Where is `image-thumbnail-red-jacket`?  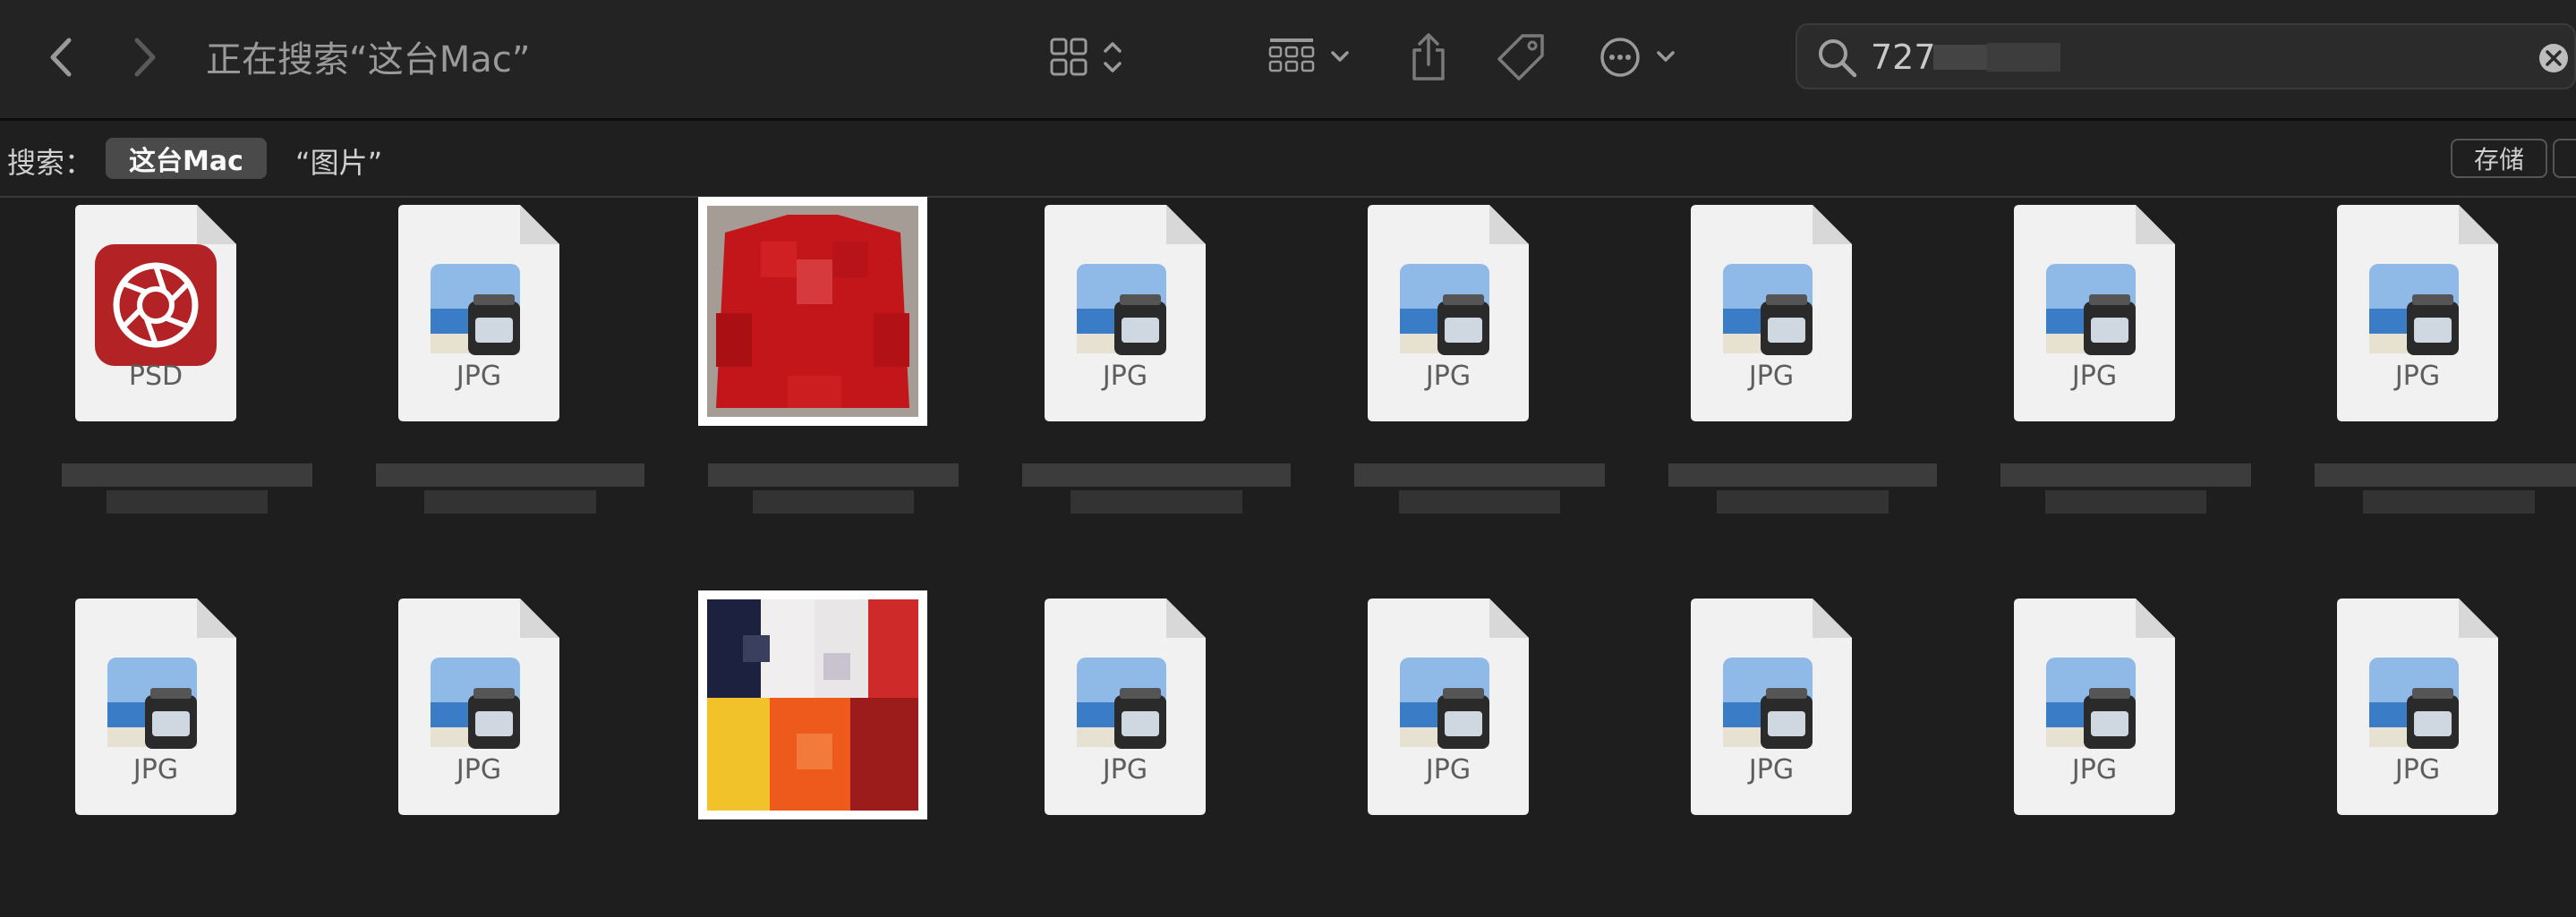 image-thumbnail-red-jacket is located at coordinates (812, 312).